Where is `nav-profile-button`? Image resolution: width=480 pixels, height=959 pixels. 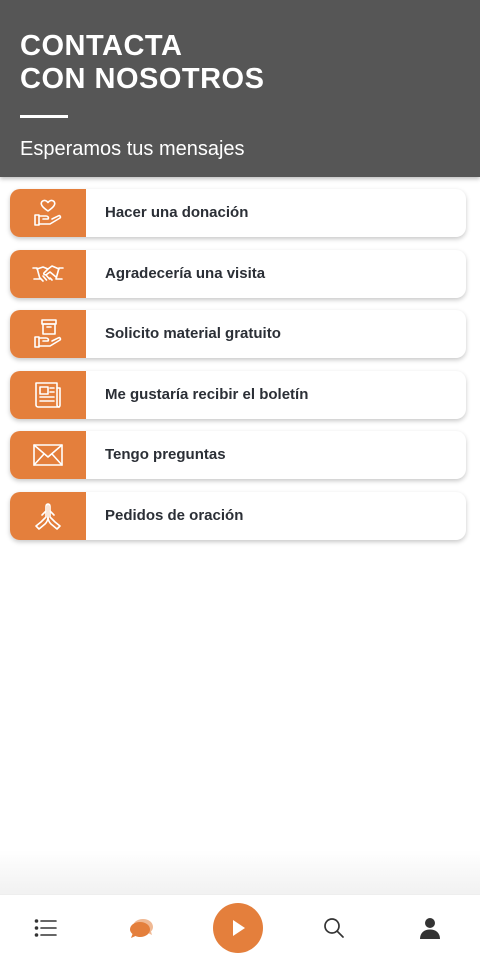 nav-profile-button is located at coordinates (430, 927).